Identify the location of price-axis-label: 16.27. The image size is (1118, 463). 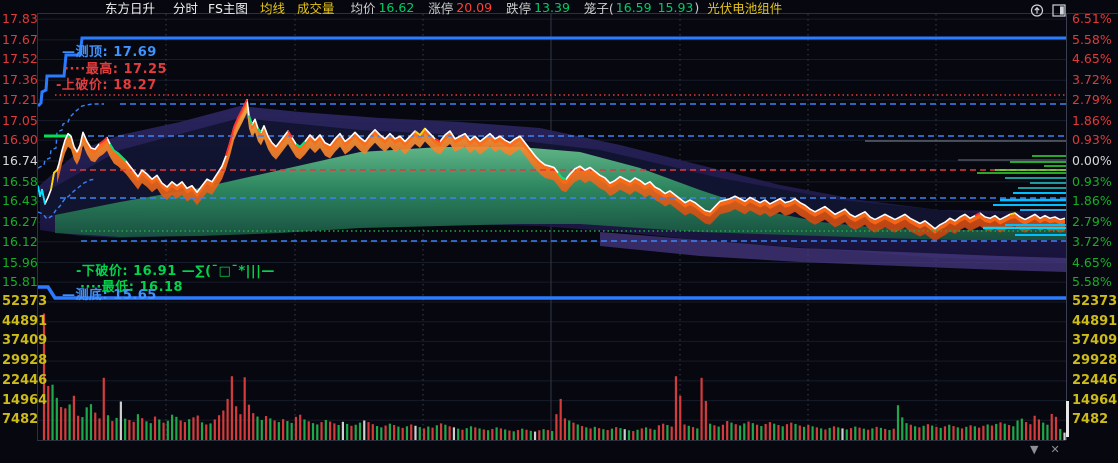
(20, 222).